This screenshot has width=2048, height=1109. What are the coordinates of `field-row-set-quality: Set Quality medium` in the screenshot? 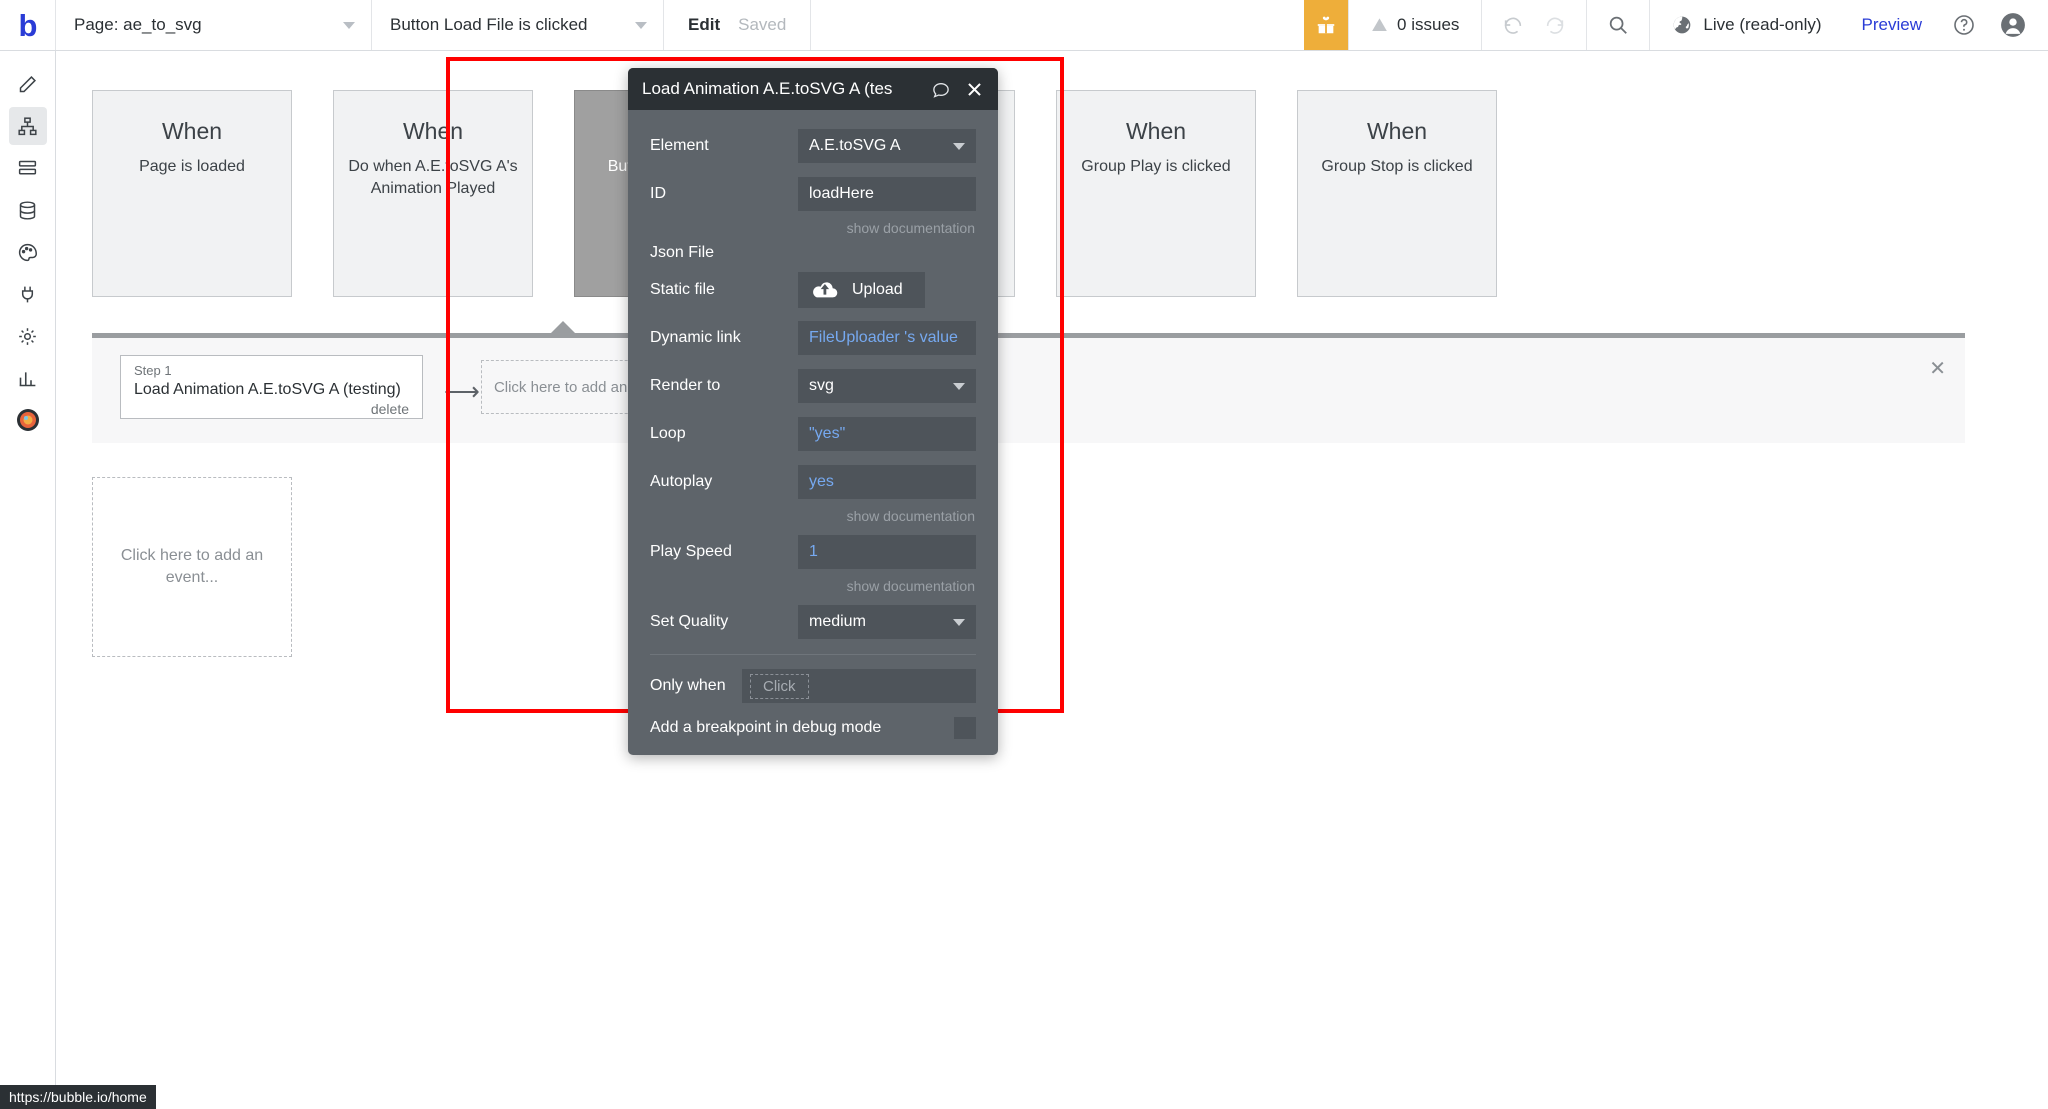 It's located at (813, 622).